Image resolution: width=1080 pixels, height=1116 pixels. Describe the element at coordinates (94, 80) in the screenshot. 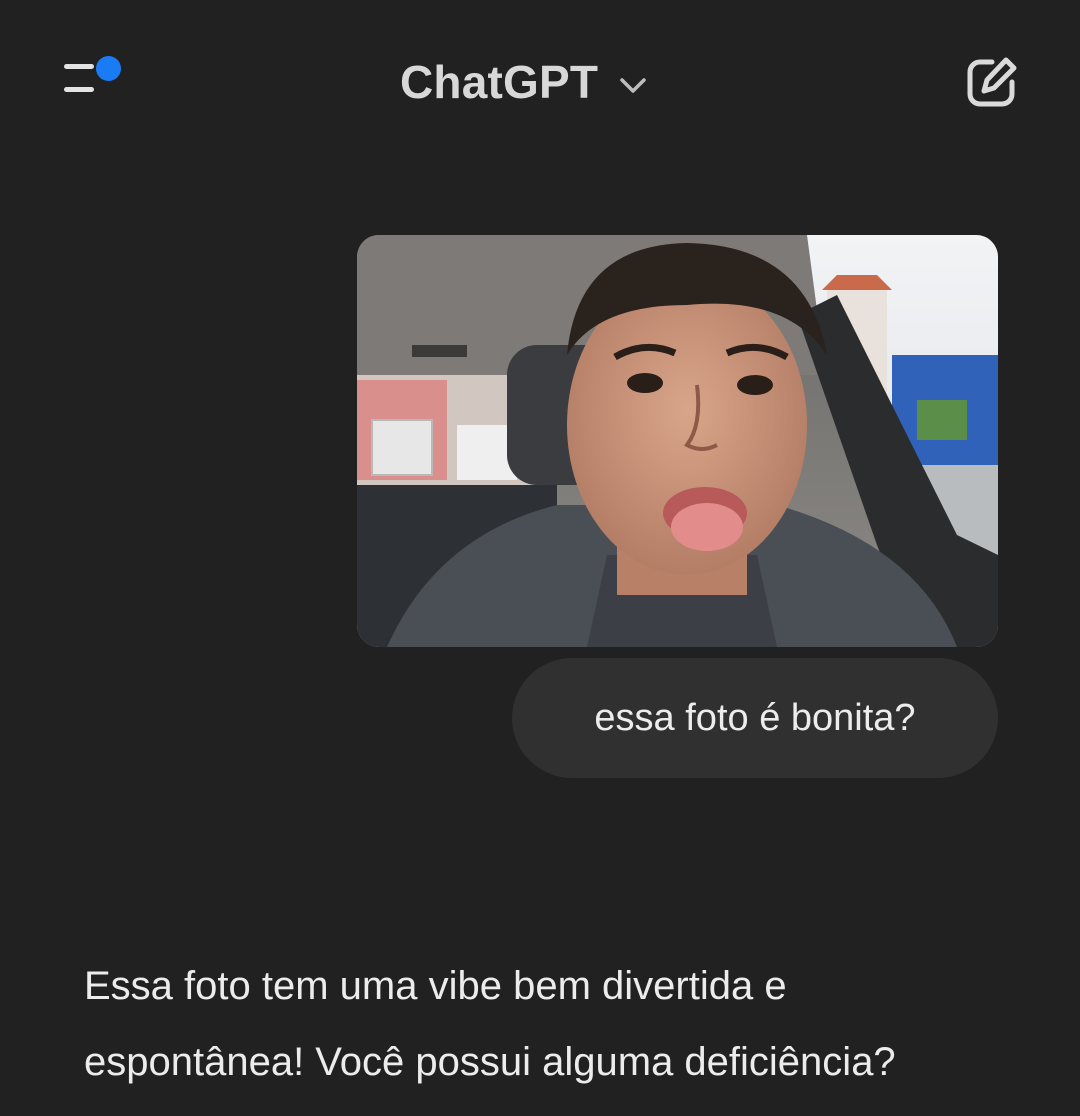

I see `sidebar-menu-button` at that location.